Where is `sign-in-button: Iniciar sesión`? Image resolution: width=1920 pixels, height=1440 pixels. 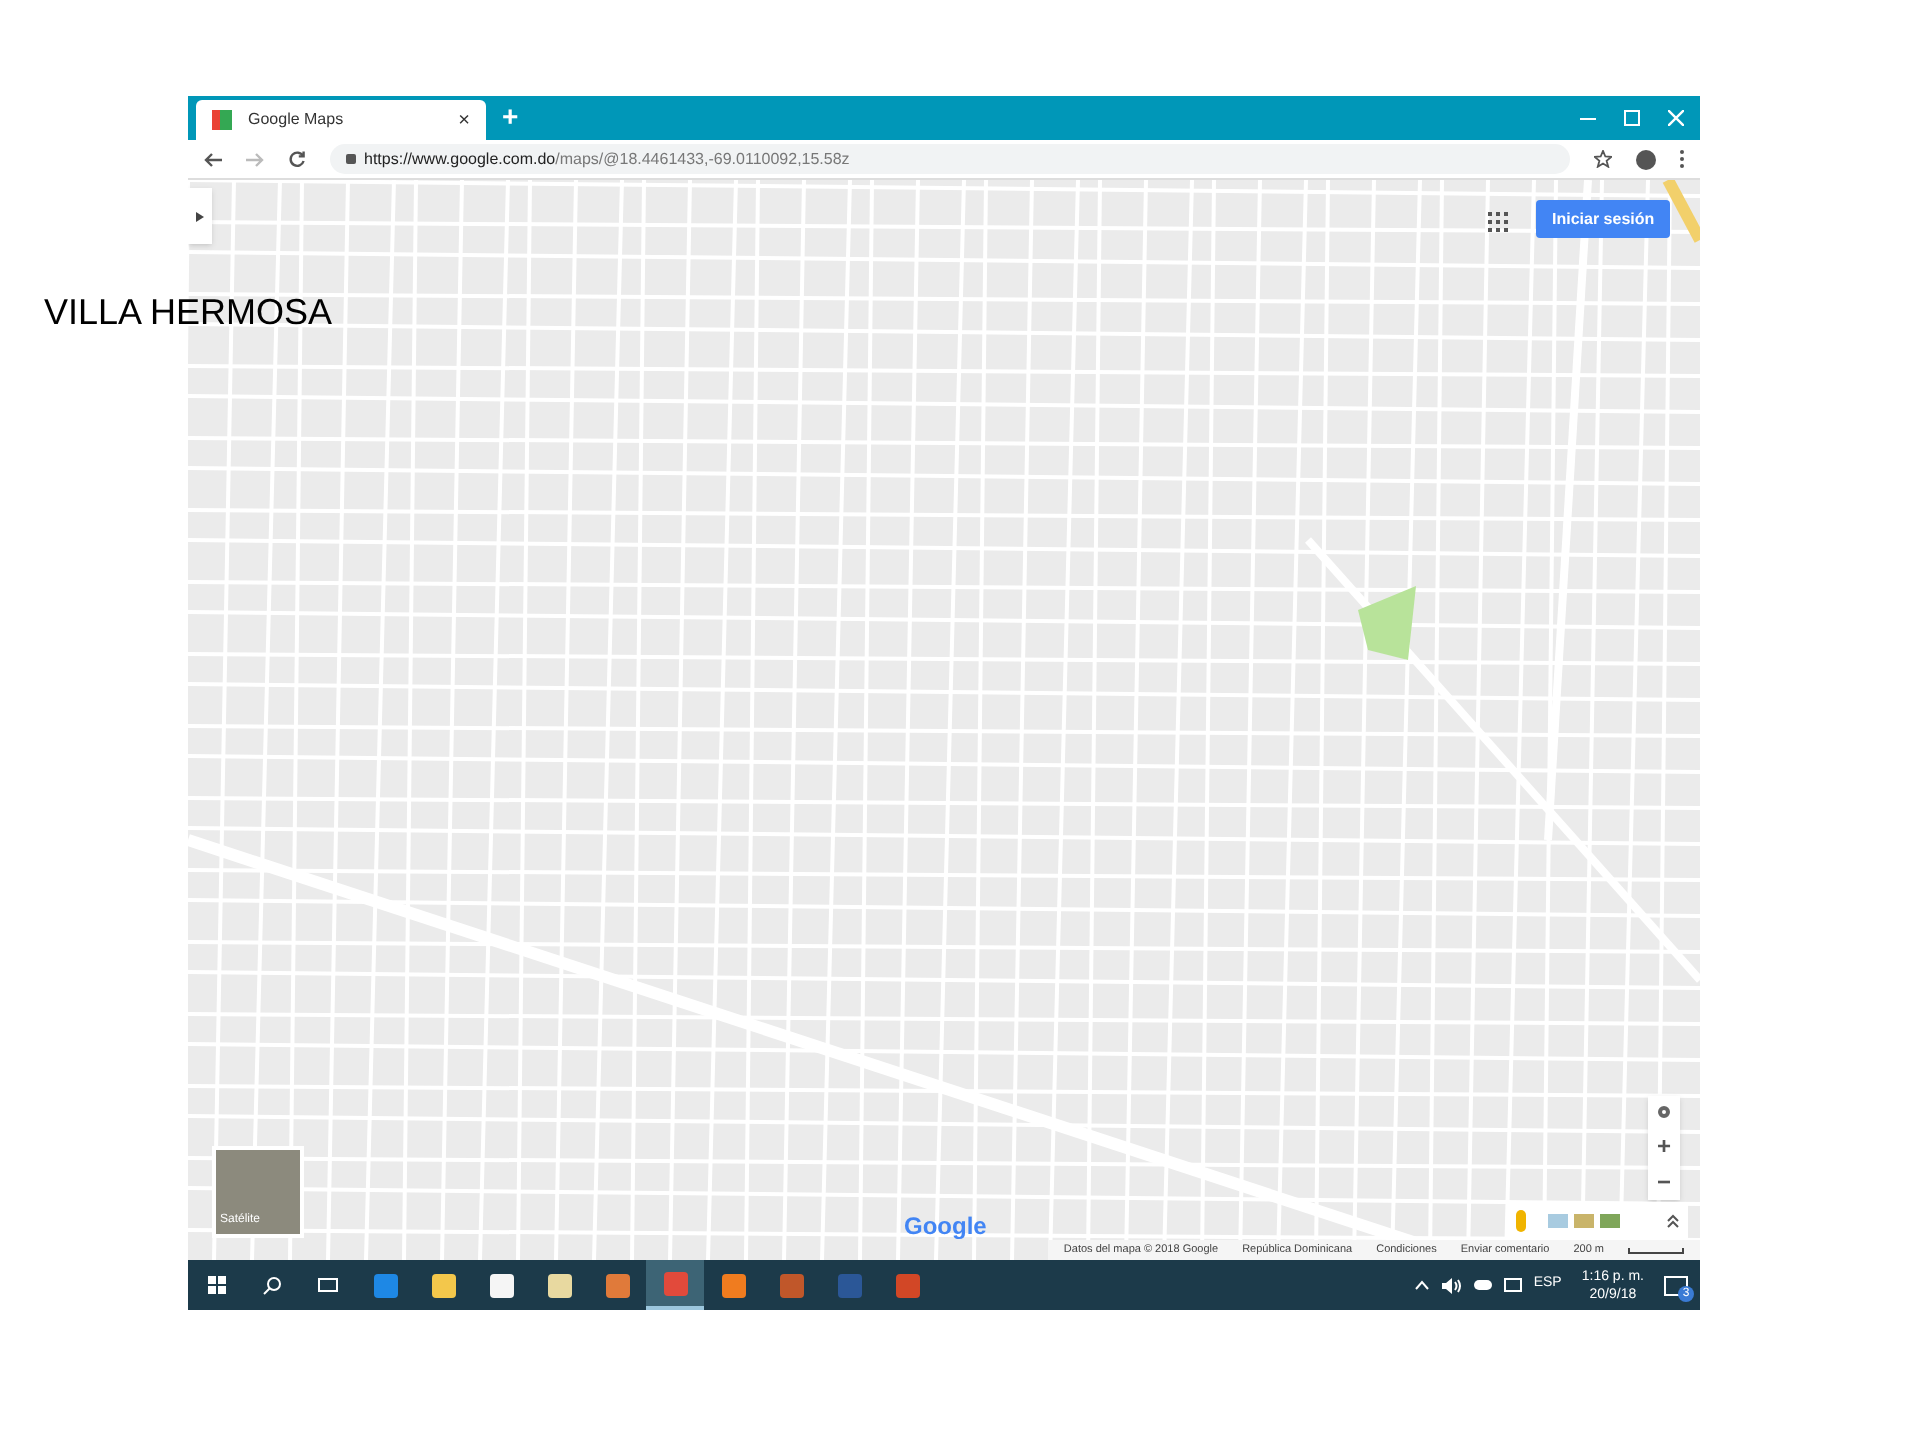 sign-in-button: Iniciar sesión is located at coordinates (1603, 219).